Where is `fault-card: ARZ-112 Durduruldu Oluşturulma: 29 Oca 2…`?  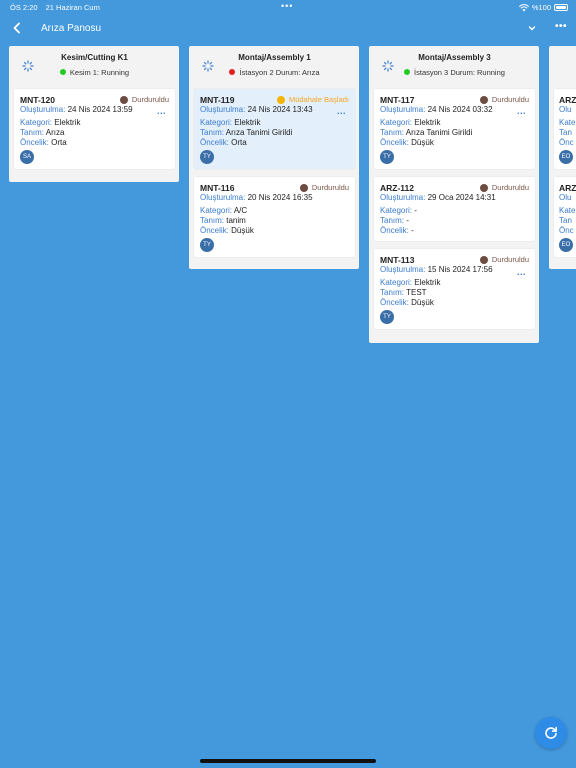
fault-card: ARZ-112 Durduruldu Oluşturulma: 29 Oca 2… is located at coordinates (454, 209).